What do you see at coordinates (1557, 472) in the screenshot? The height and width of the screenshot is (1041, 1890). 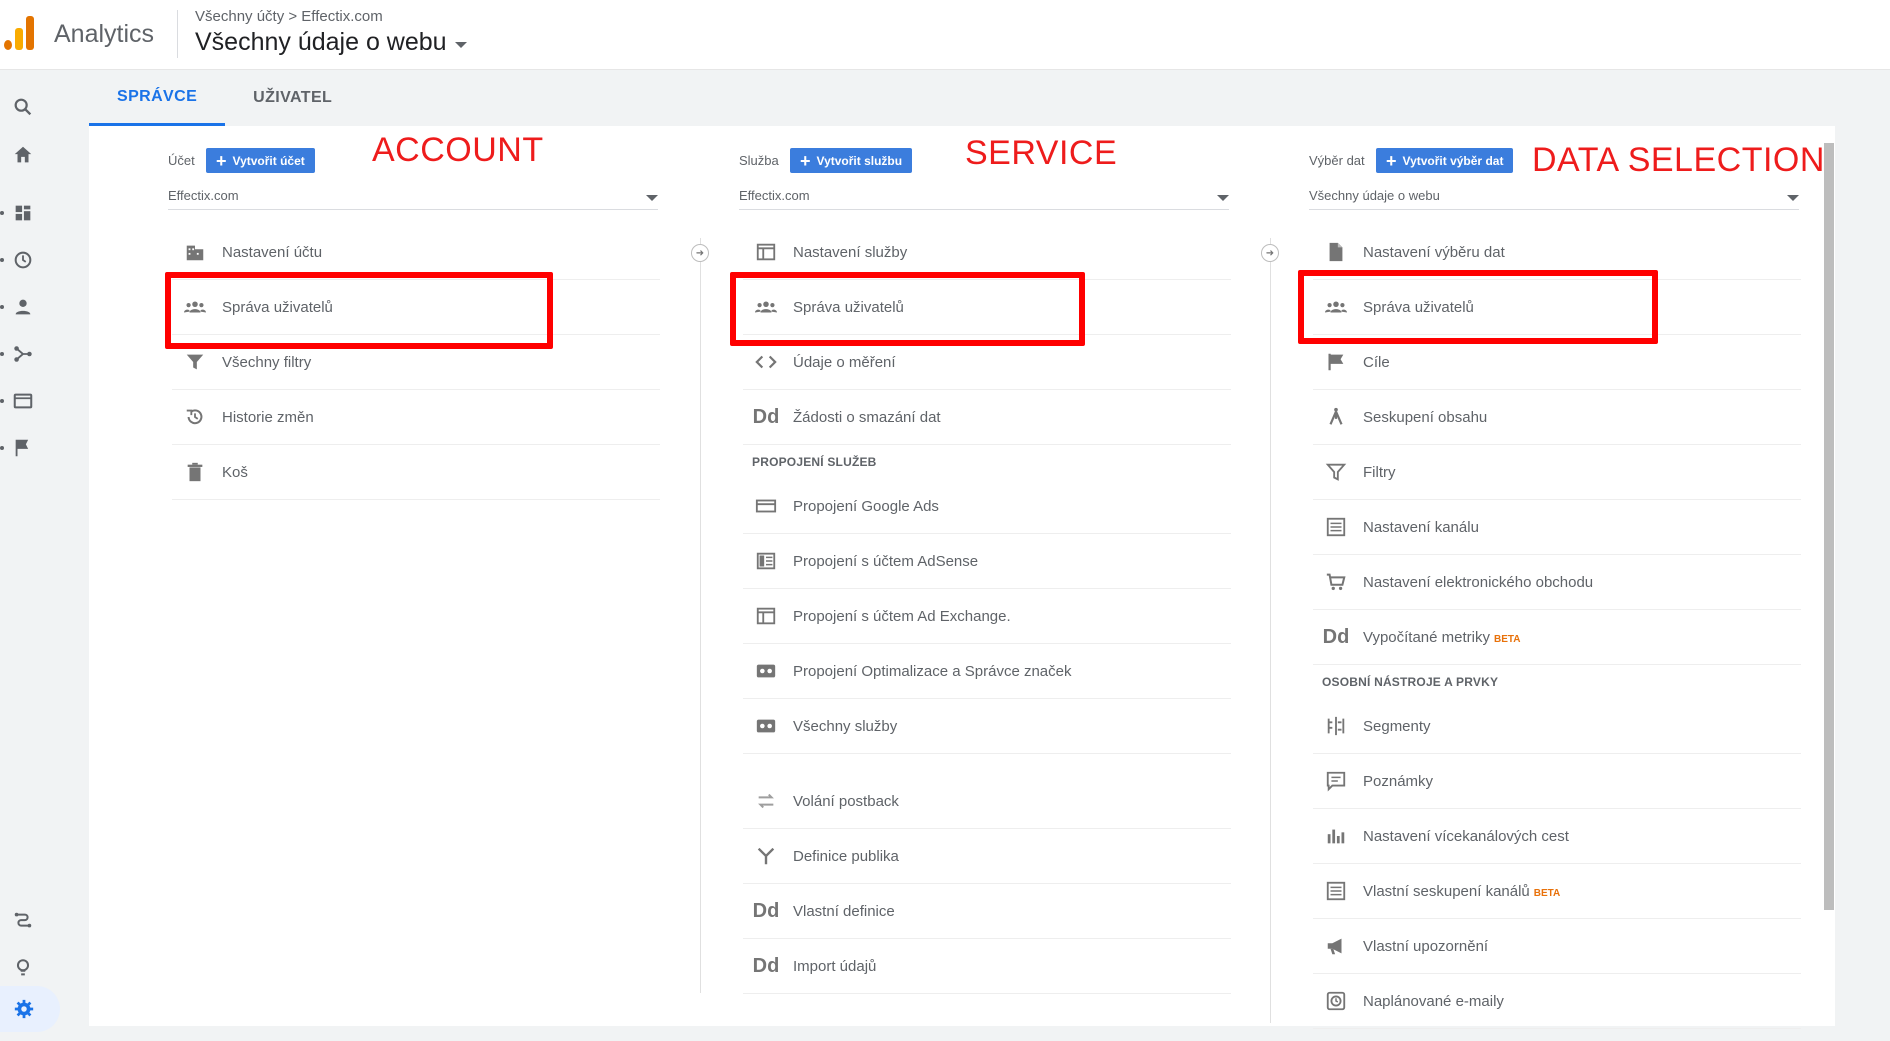 I see `view-filters-item: Filtry` at bounding box center [1557, 472].